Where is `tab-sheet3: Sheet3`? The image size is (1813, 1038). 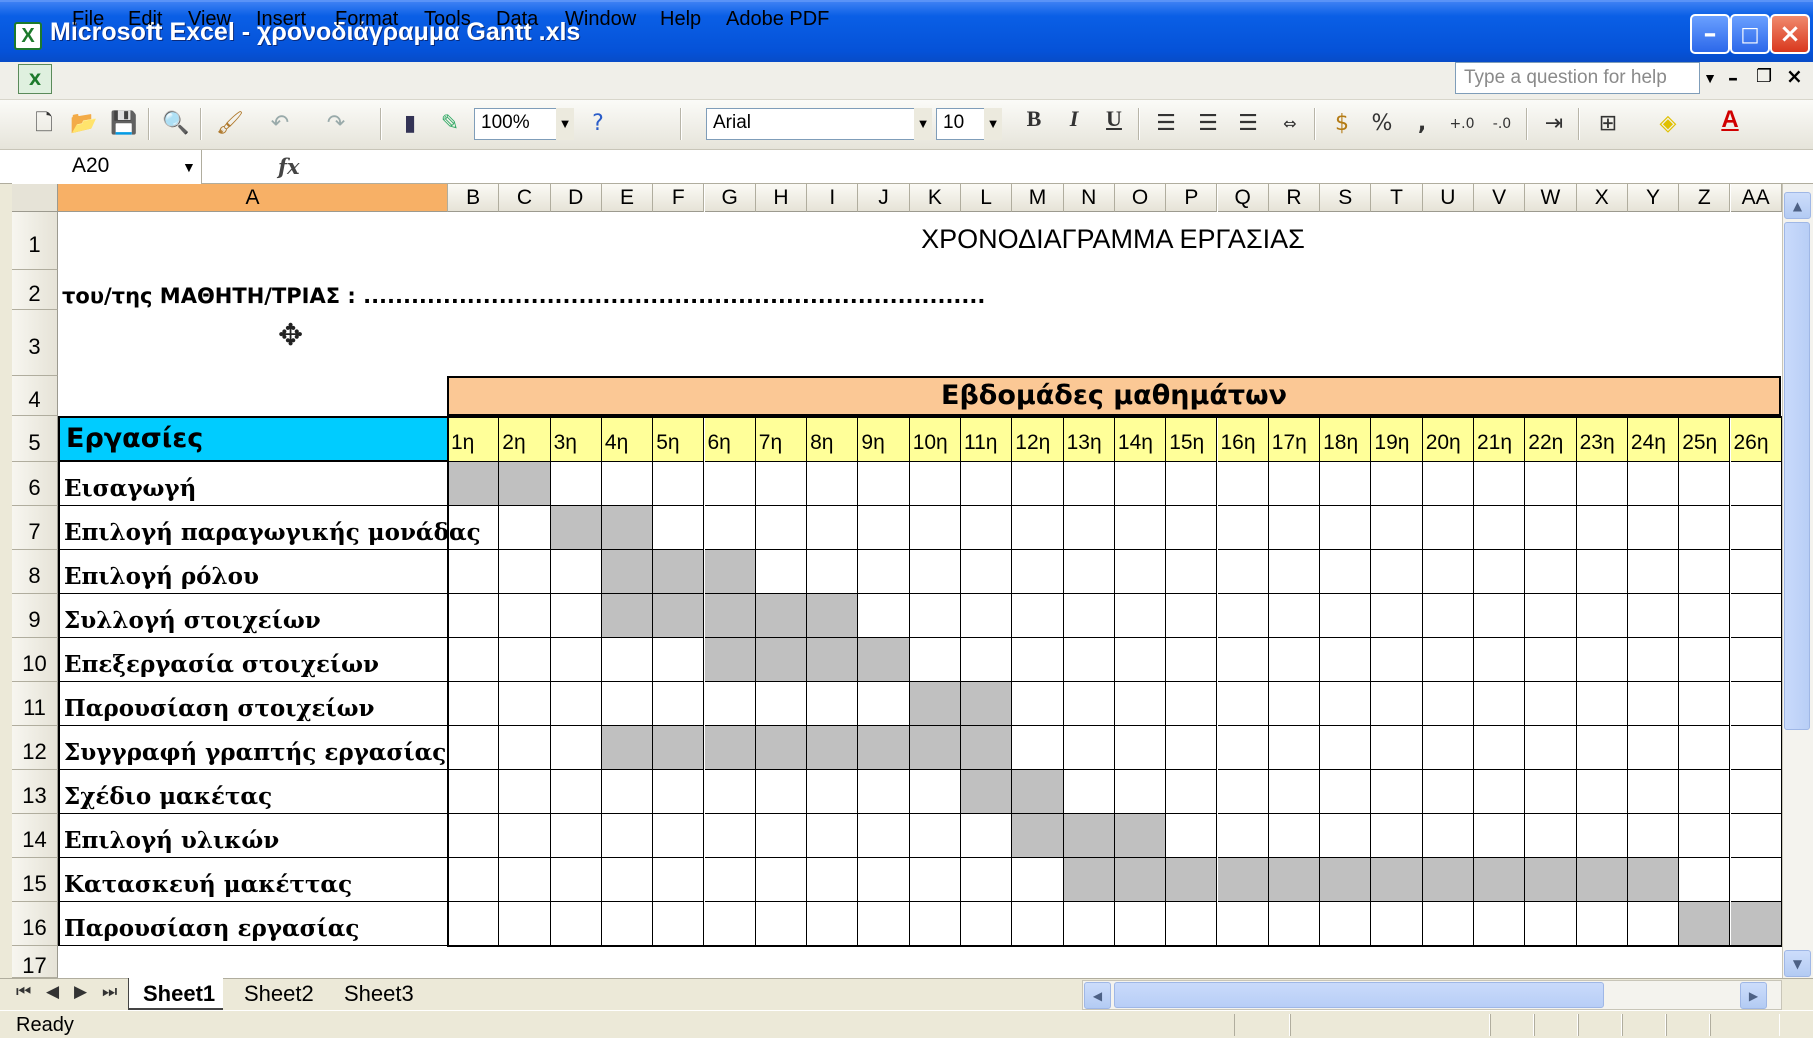
tab-sheet3: Sheet3 is located at coordinates (376, 994).